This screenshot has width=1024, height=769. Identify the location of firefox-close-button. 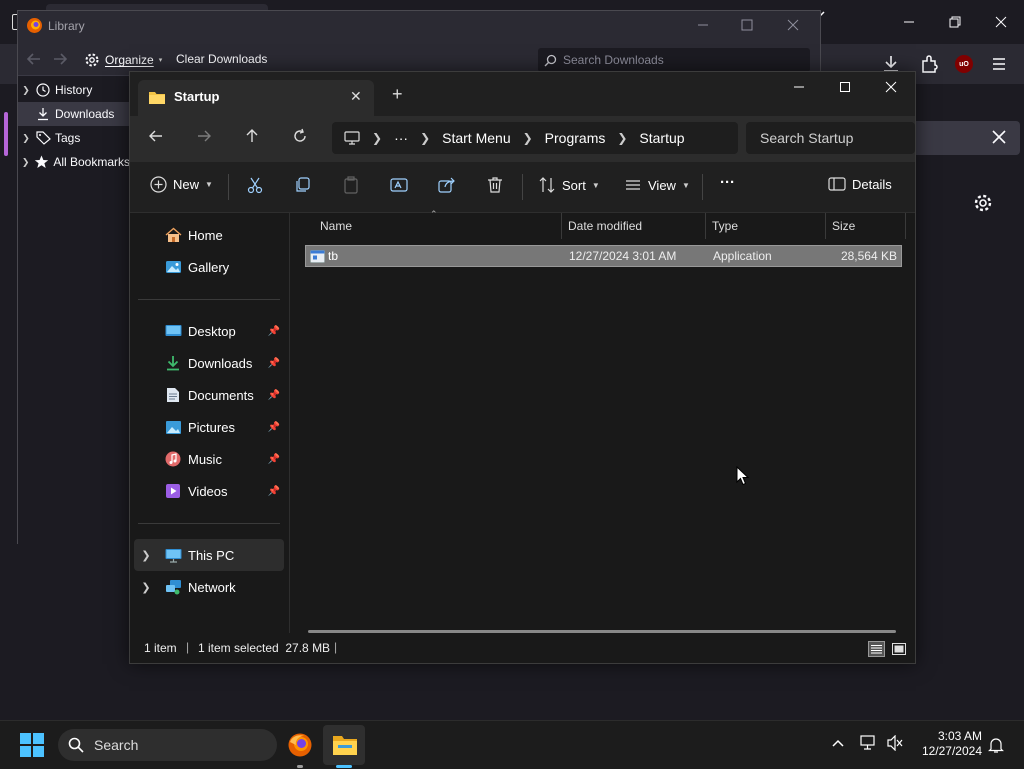
(1001, 22).